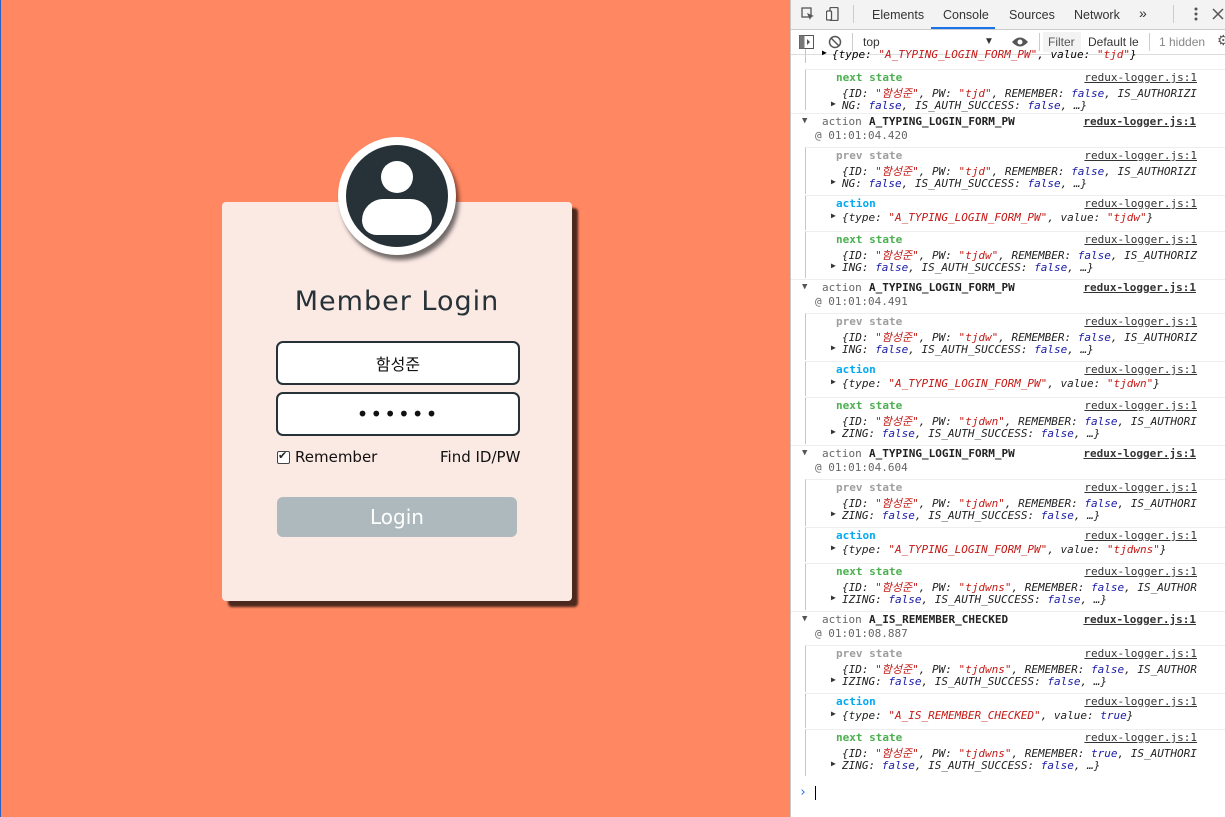 Image resolution: width=1225 pixels, height=817 pixels. What do you see at coordinates (968, 349) in the screenshot?
I see `log-line: ING: false, IS_AUTH_SUCCESS: false, …}` at bounding box center [968, 349].